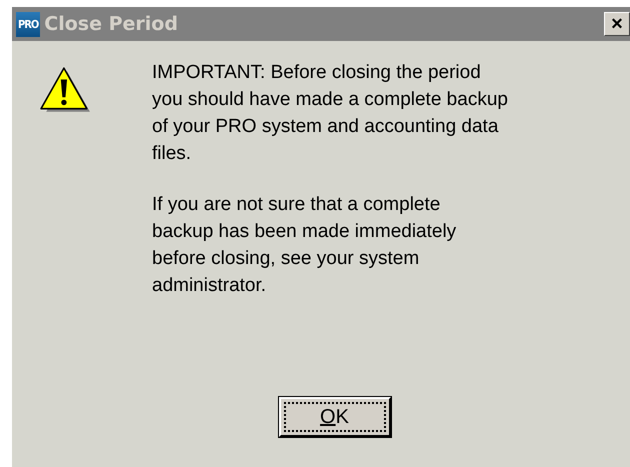  What do you see at coordinates (617, 24) in the screenshot?
I see `close-button: ×` at bounding box center [617, 24].